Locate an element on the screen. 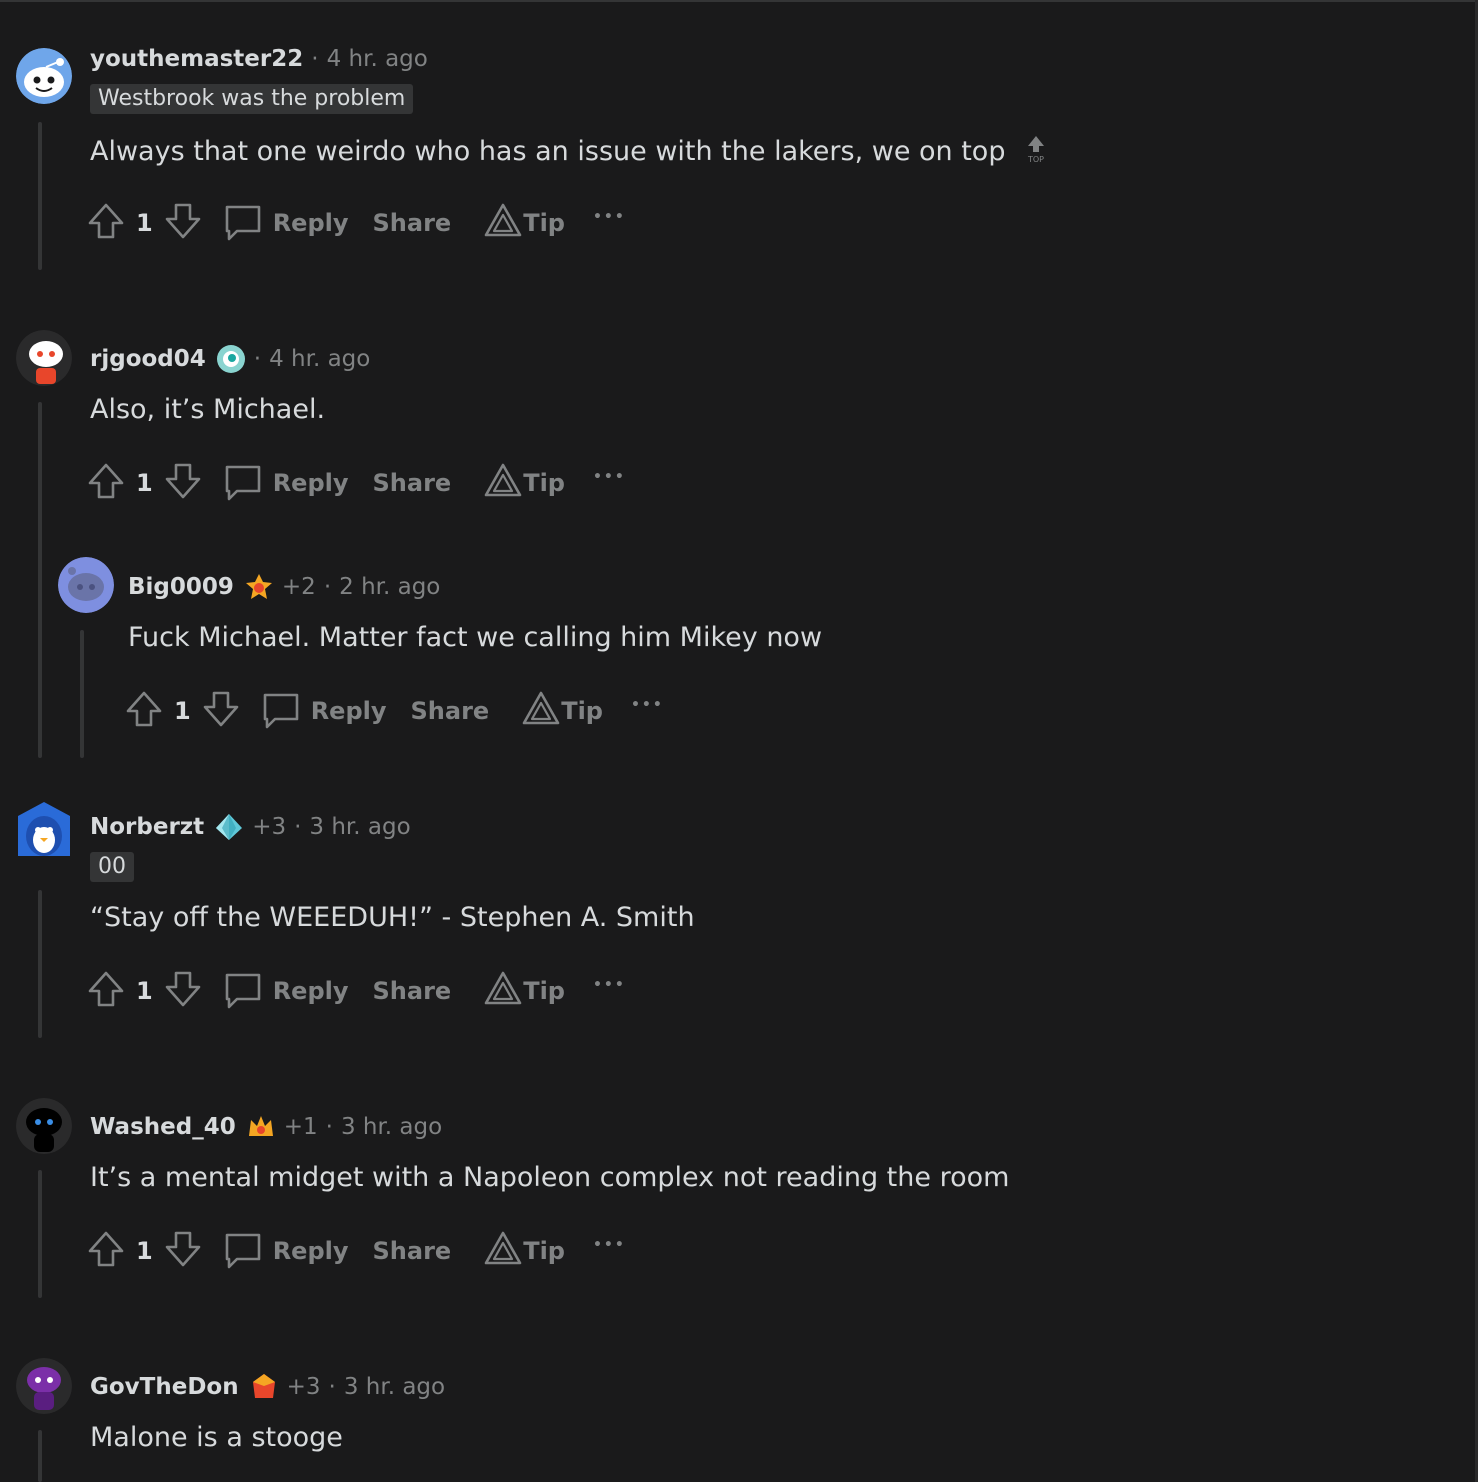 The image size is (1478, 1482). comment-meta: Big0009 +2 · 2 hr. ago is located at coordinates (284, 587).